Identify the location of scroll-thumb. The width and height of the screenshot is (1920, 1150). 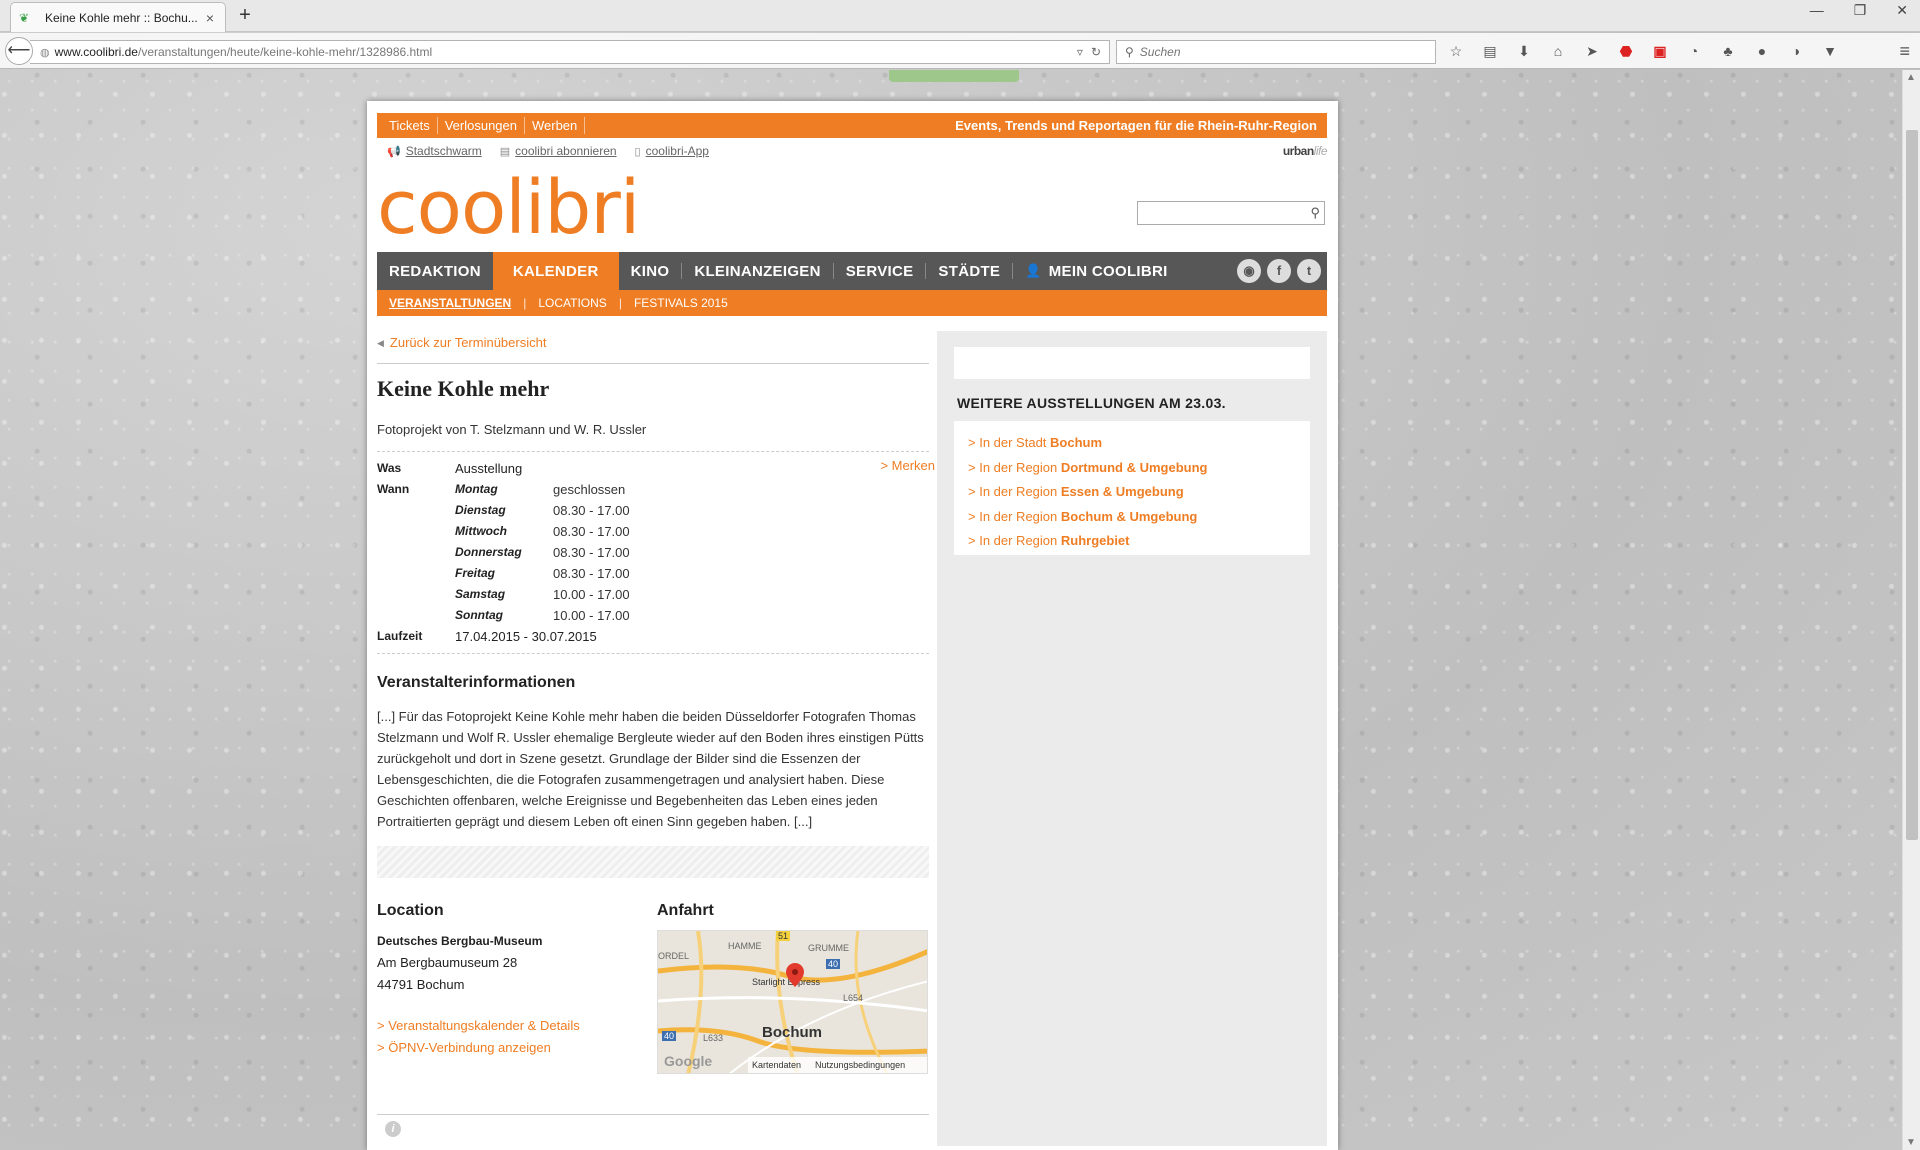
(1912, 485).